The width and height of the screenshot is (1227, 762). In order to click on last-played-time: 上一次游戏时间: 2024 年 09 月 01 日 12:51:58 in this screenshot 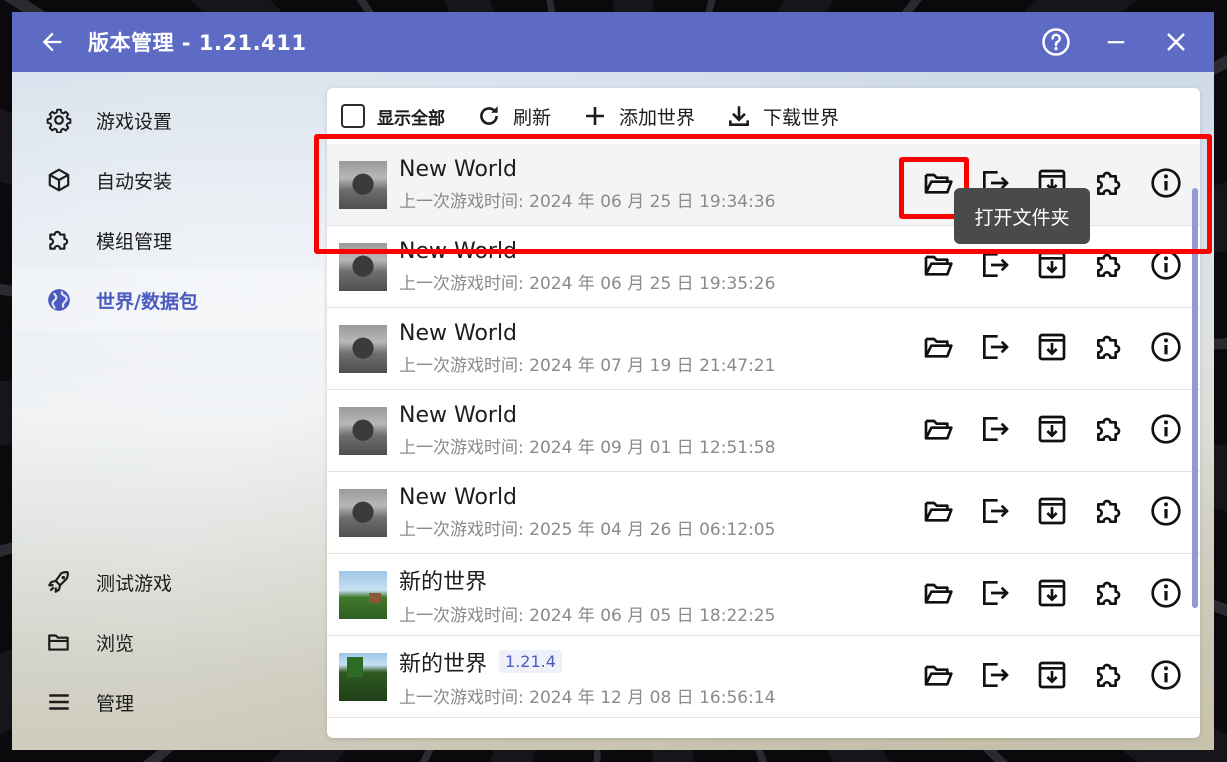, I will do `click(587, 448)`.